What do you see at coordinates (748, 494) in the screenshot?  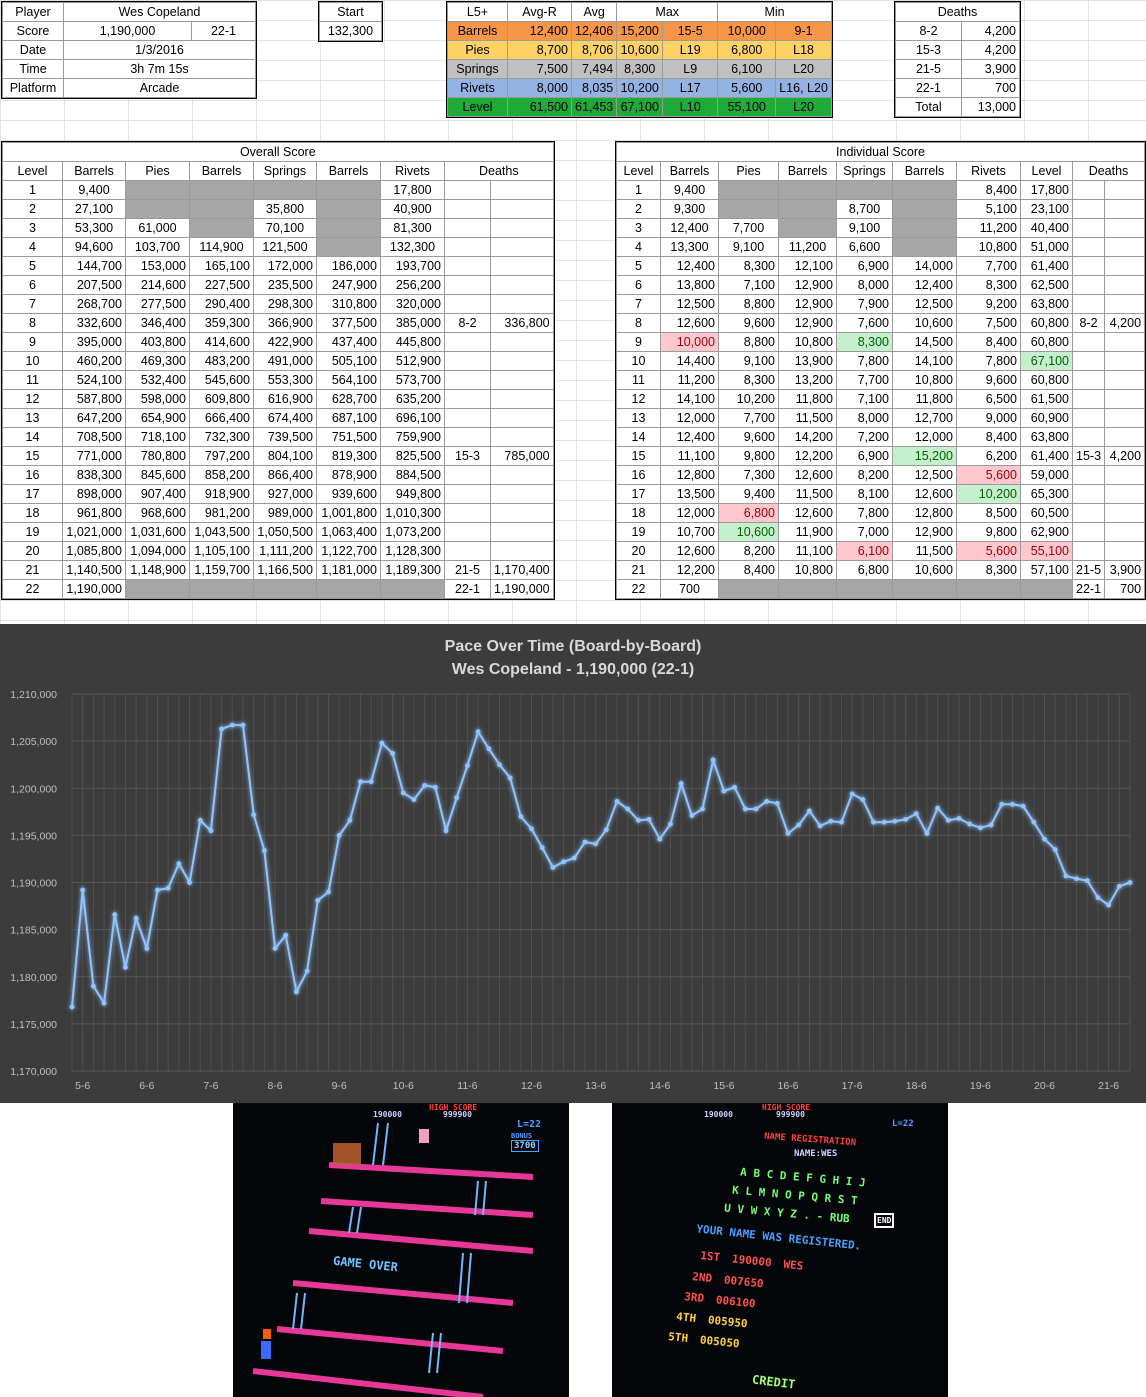 I see `individual-cell: 9,400` at bounding box center [748, 494].